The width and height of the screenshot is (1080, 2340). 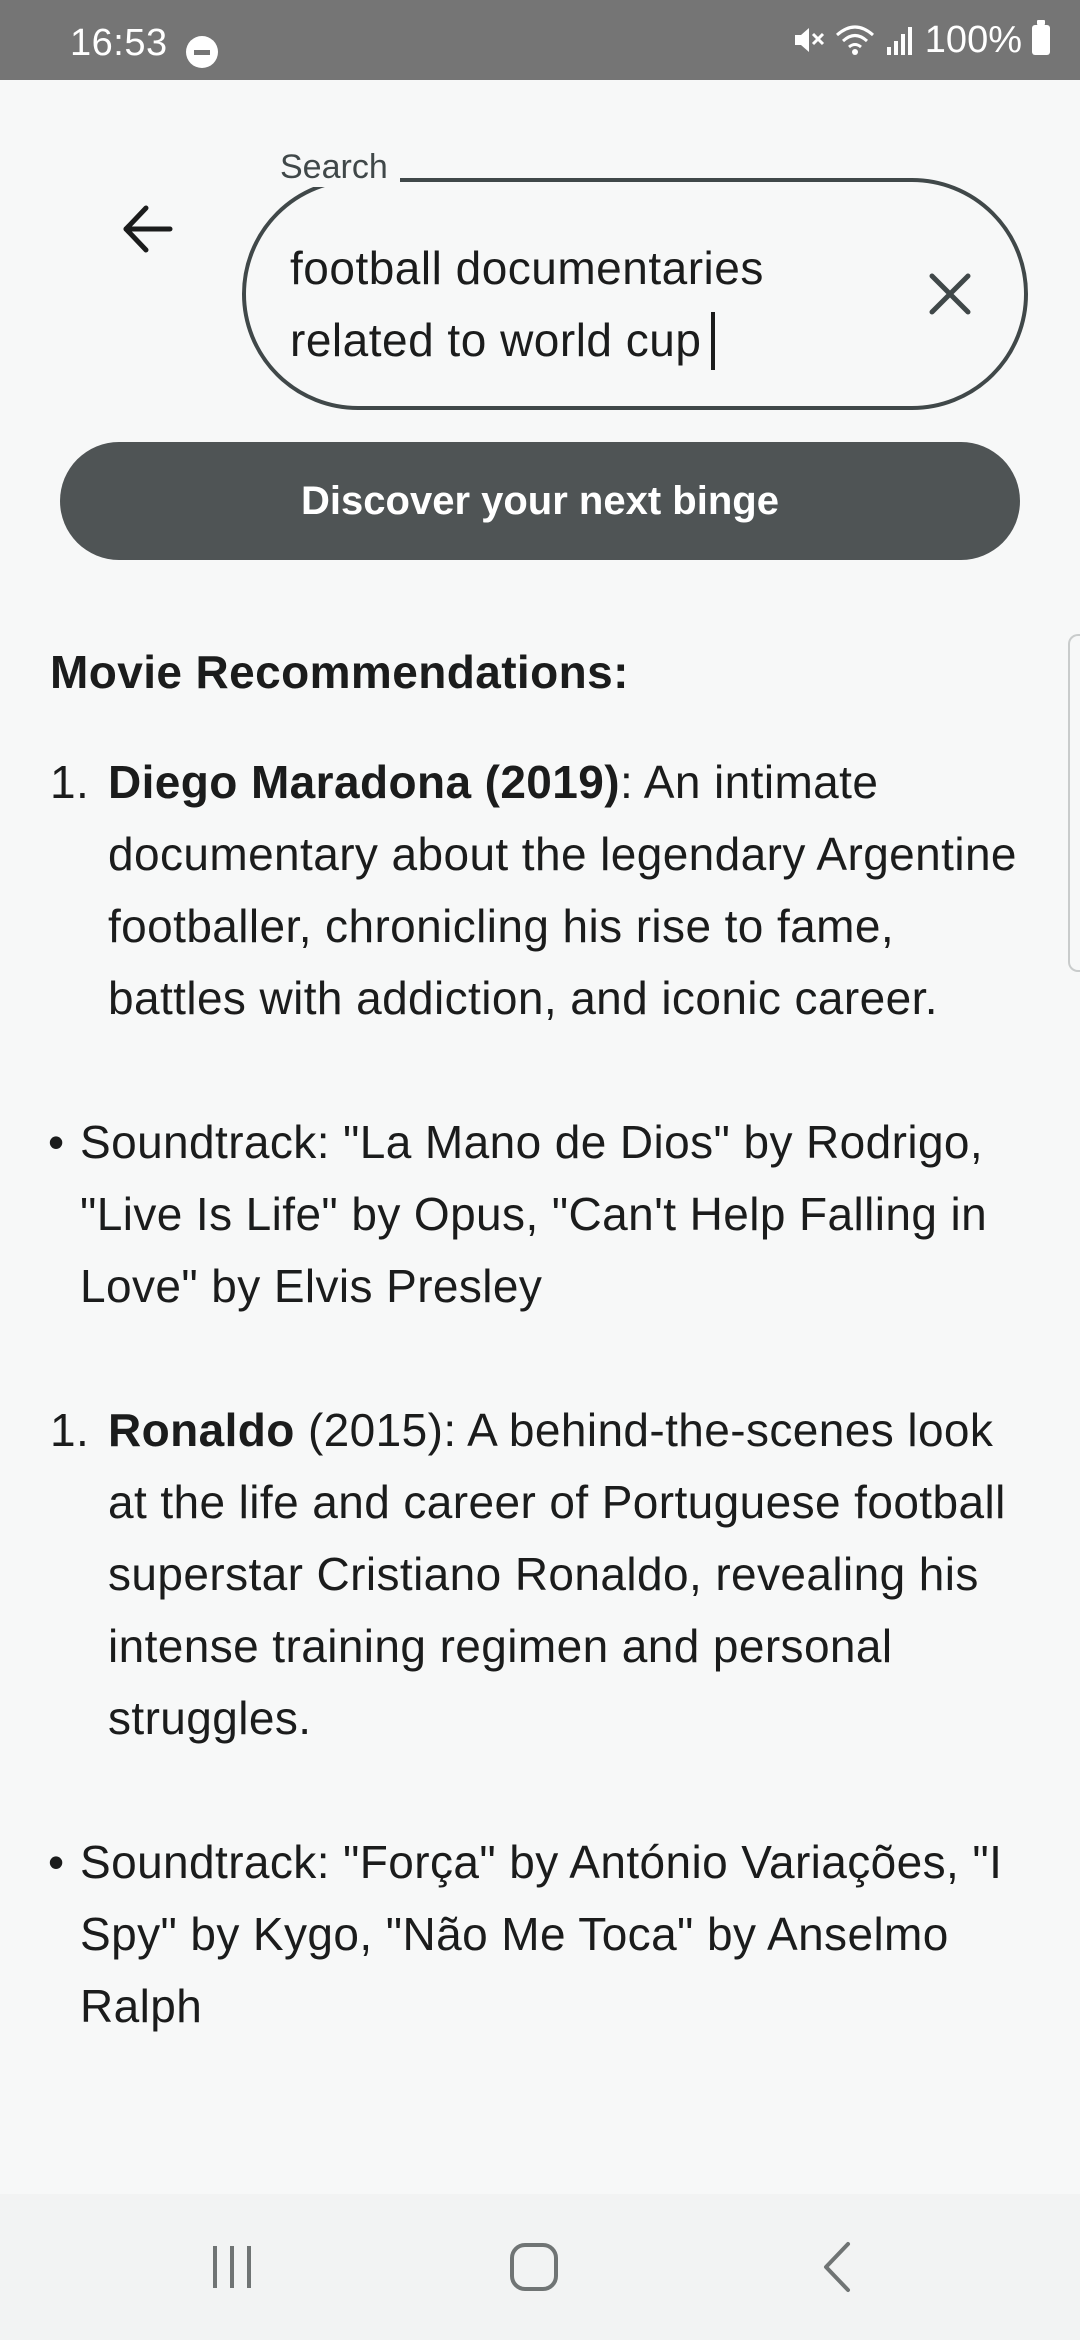 What do you see at coordinates (339, 672) in the screenshot?
I see `section-heading: Movie Recommendations:` at bounding box center [339, 672].